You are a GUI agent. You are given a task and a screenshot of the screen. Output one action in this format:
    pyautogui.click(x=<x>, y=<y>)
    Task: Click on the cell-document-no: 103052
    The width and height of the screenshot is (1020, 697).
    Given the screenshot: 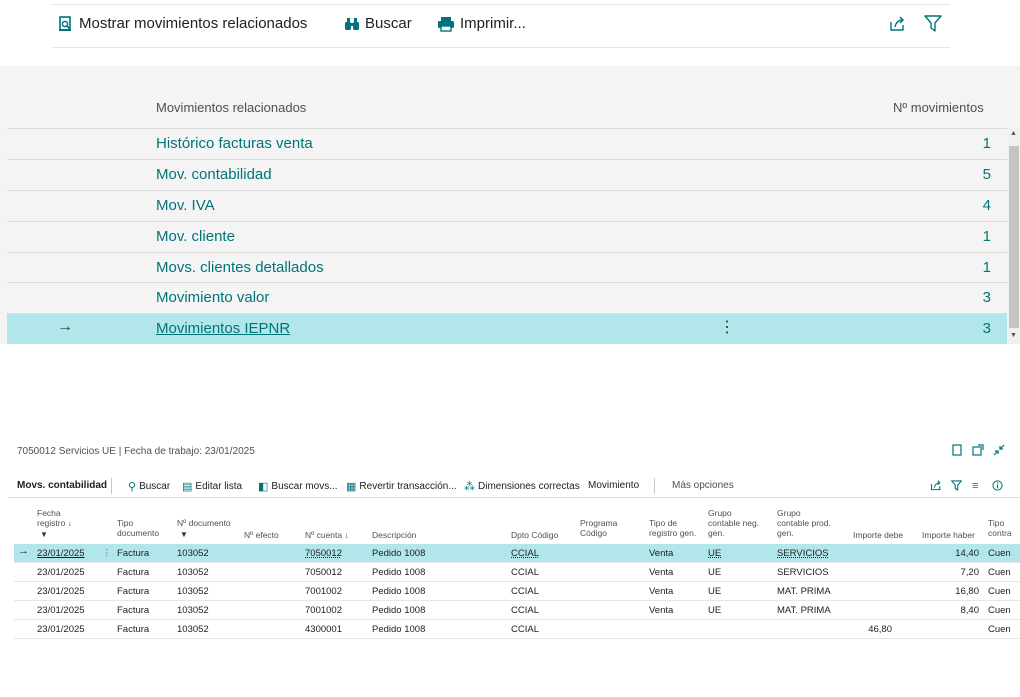 What is the action you would take?
    pyautogui.click(x=193, y=572)
    